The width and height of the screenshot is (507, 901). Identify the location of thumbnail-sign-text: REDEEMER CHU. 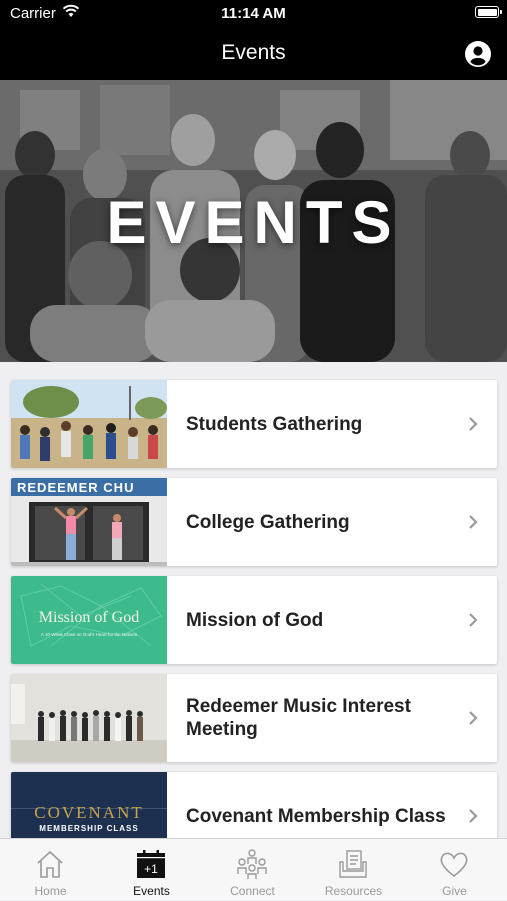
(75, 487).